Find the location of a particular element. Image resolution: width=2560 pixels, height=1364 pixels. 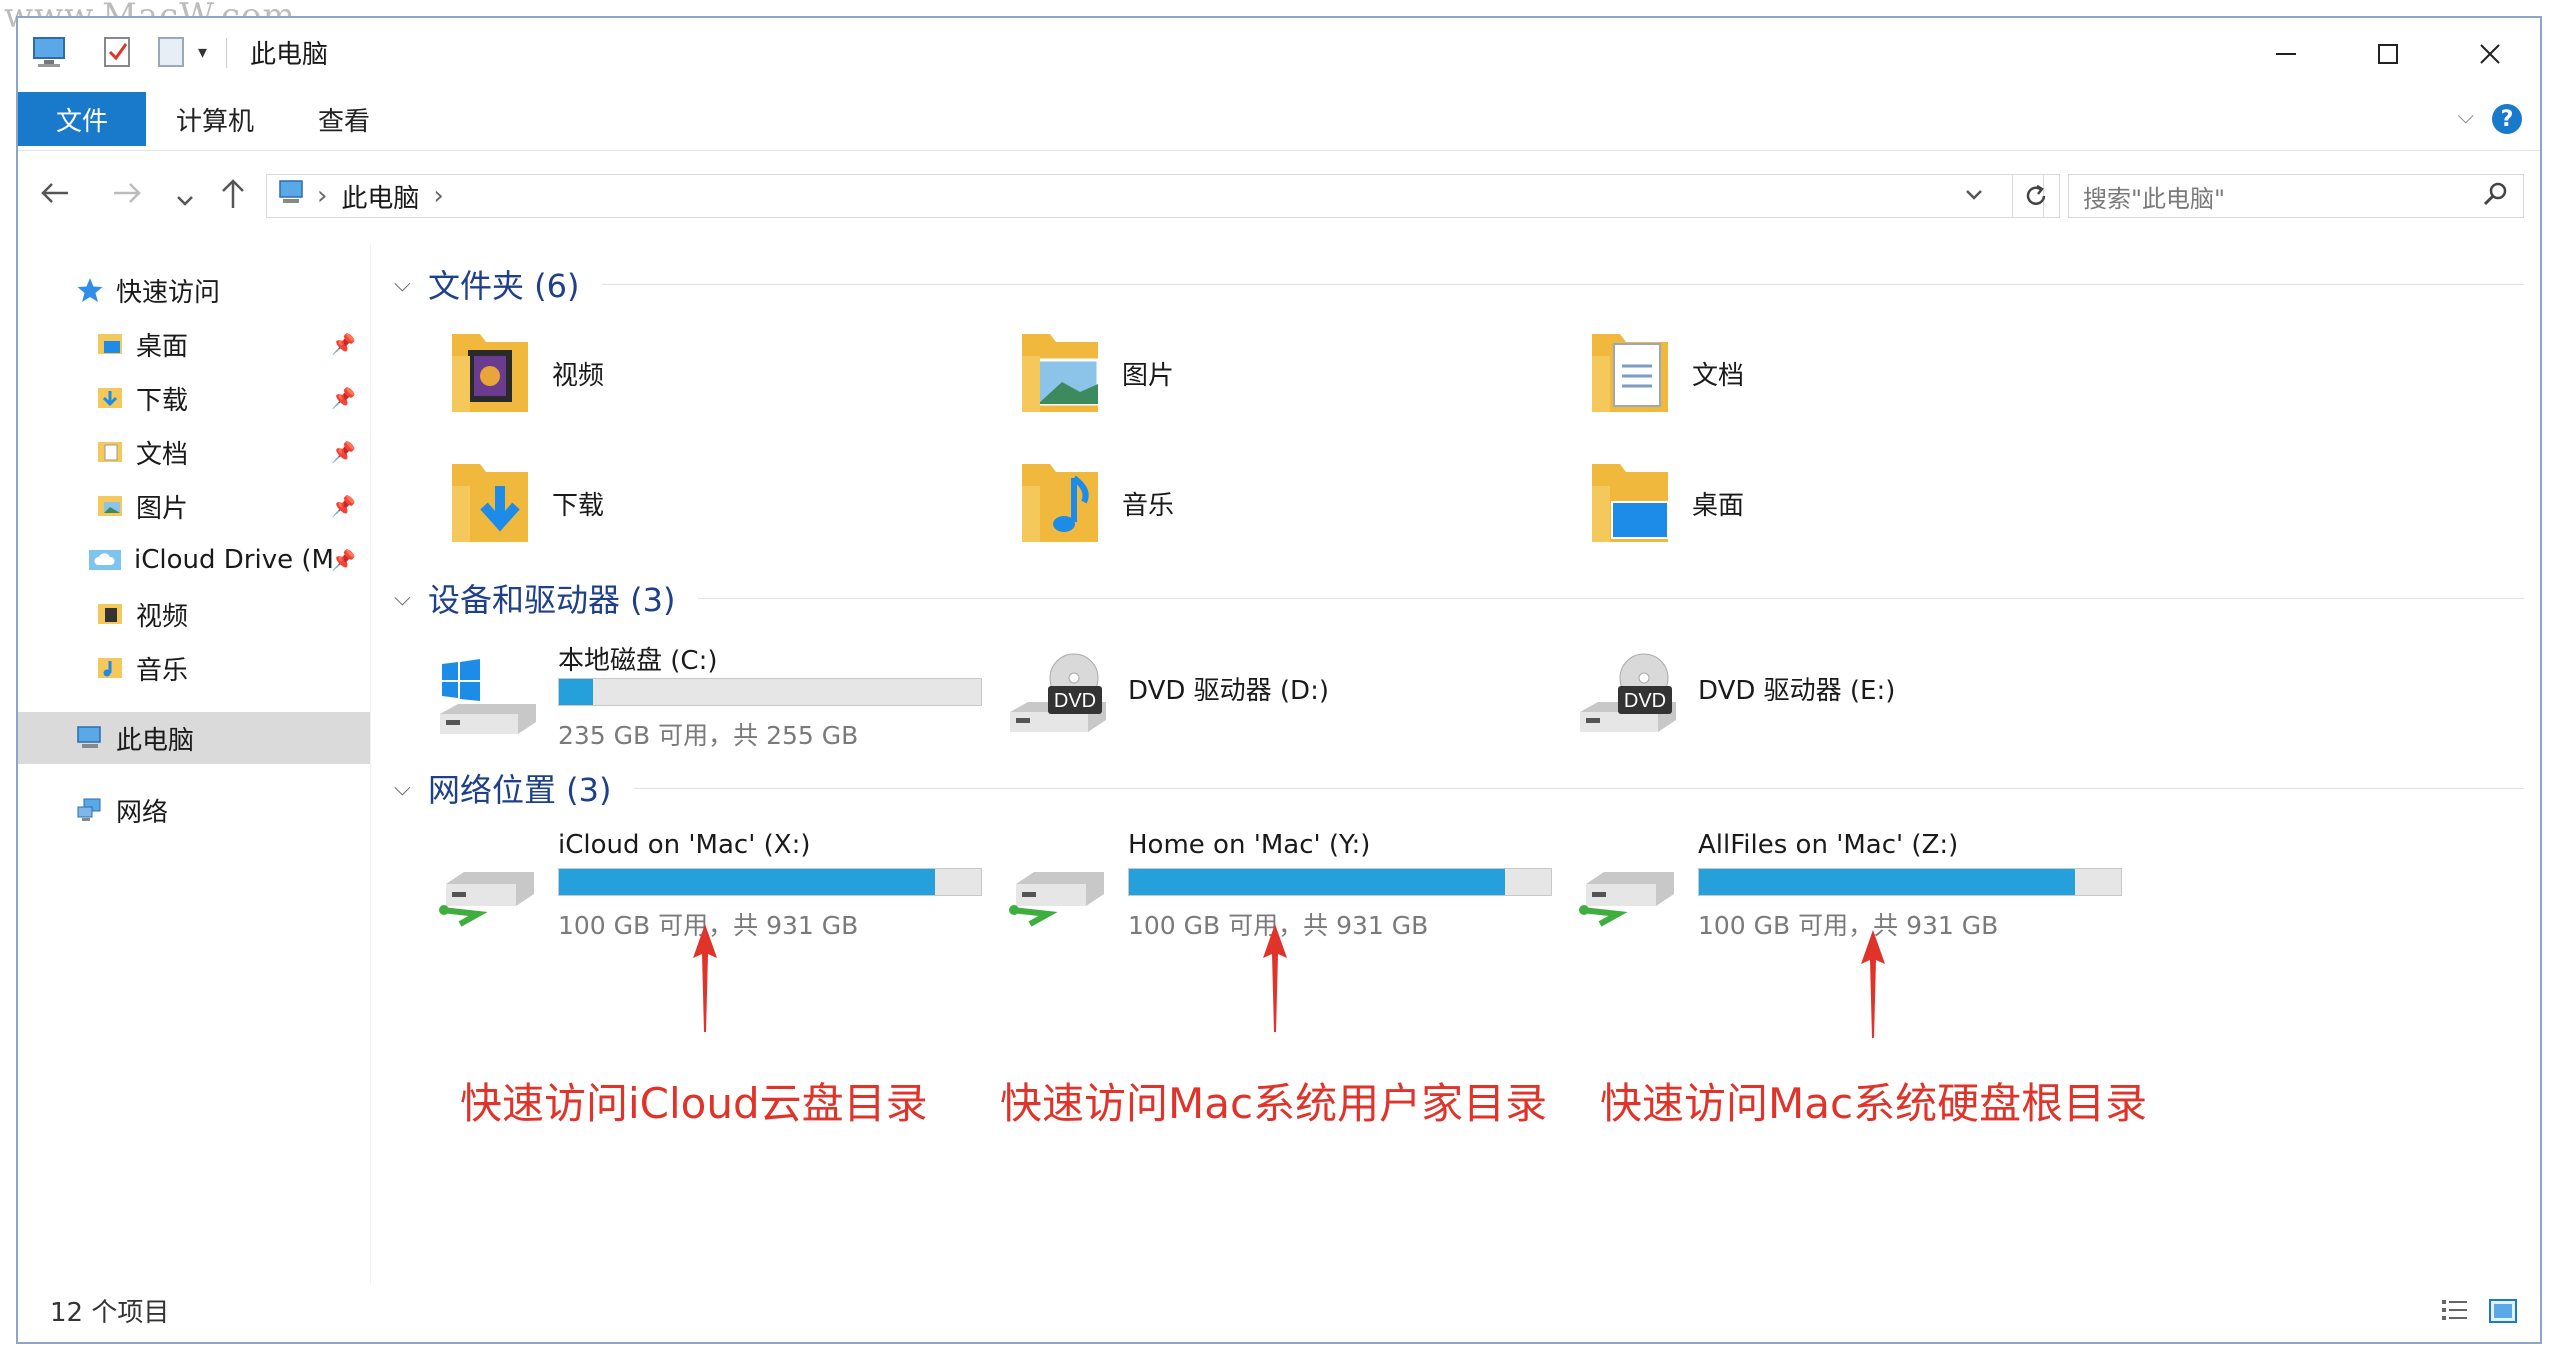

address-bar: › 此电脑 › is located at coordinates (1155, 196).